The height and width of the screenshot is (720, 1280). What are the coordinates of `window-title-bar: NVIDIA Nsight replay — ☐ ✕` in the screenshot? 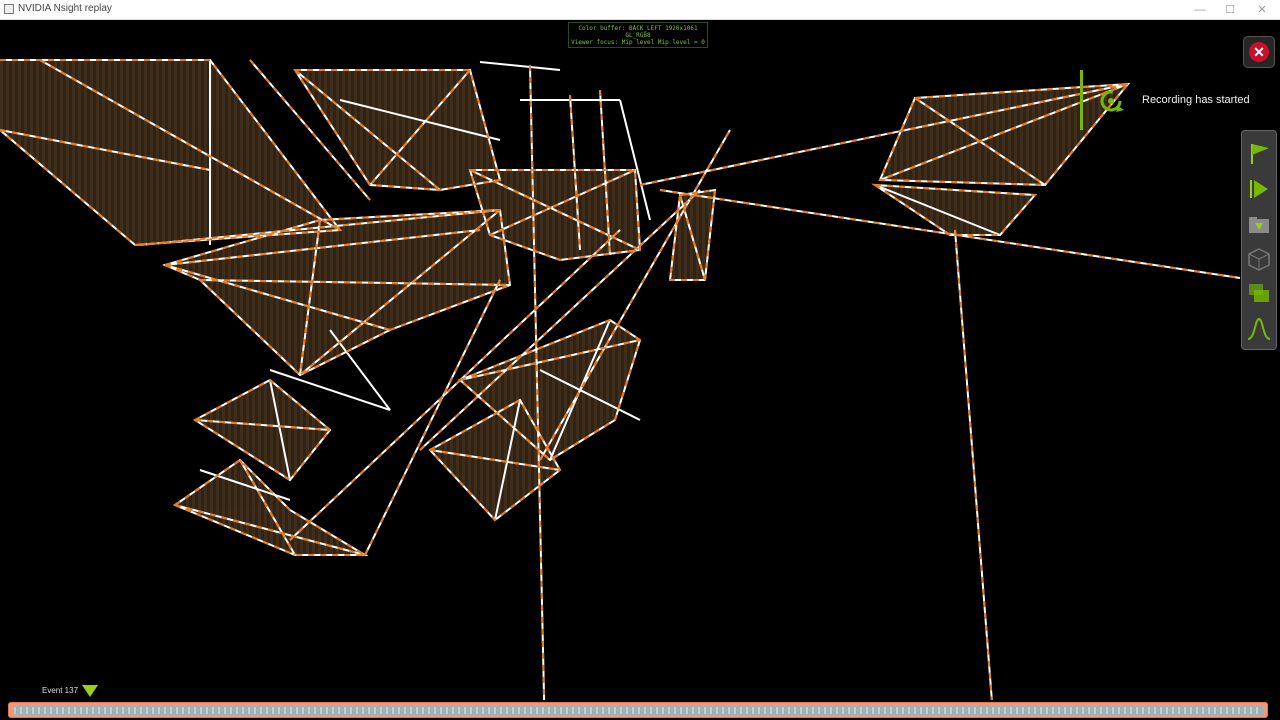 It's located at (640, 10).